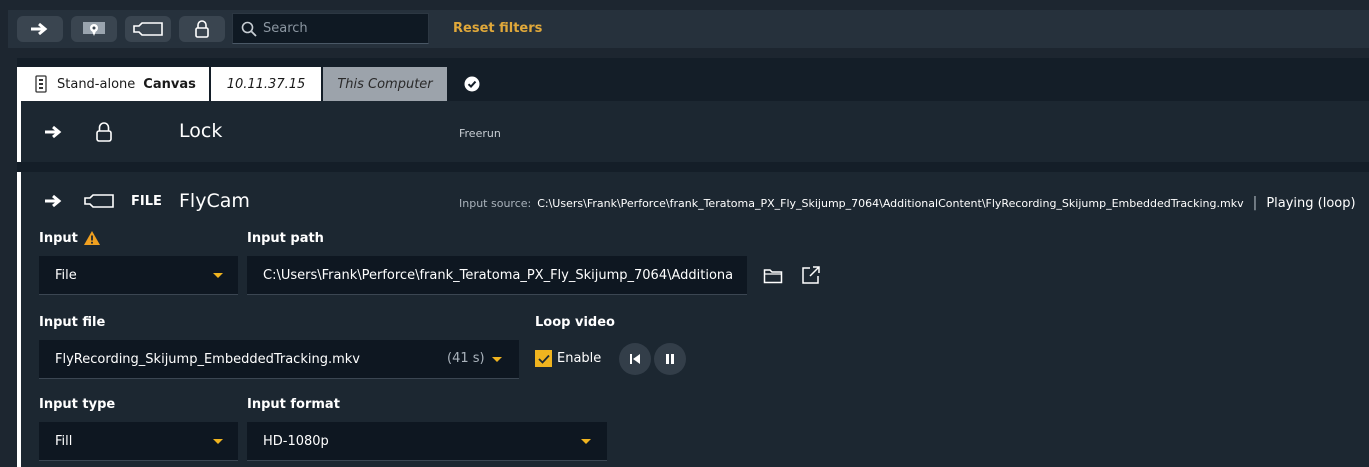  What do you see at coordinates (96, 84) in the screenshot?
I see `tab-canvas-prefix: Stand-alone` at bounding box center [96, 84].